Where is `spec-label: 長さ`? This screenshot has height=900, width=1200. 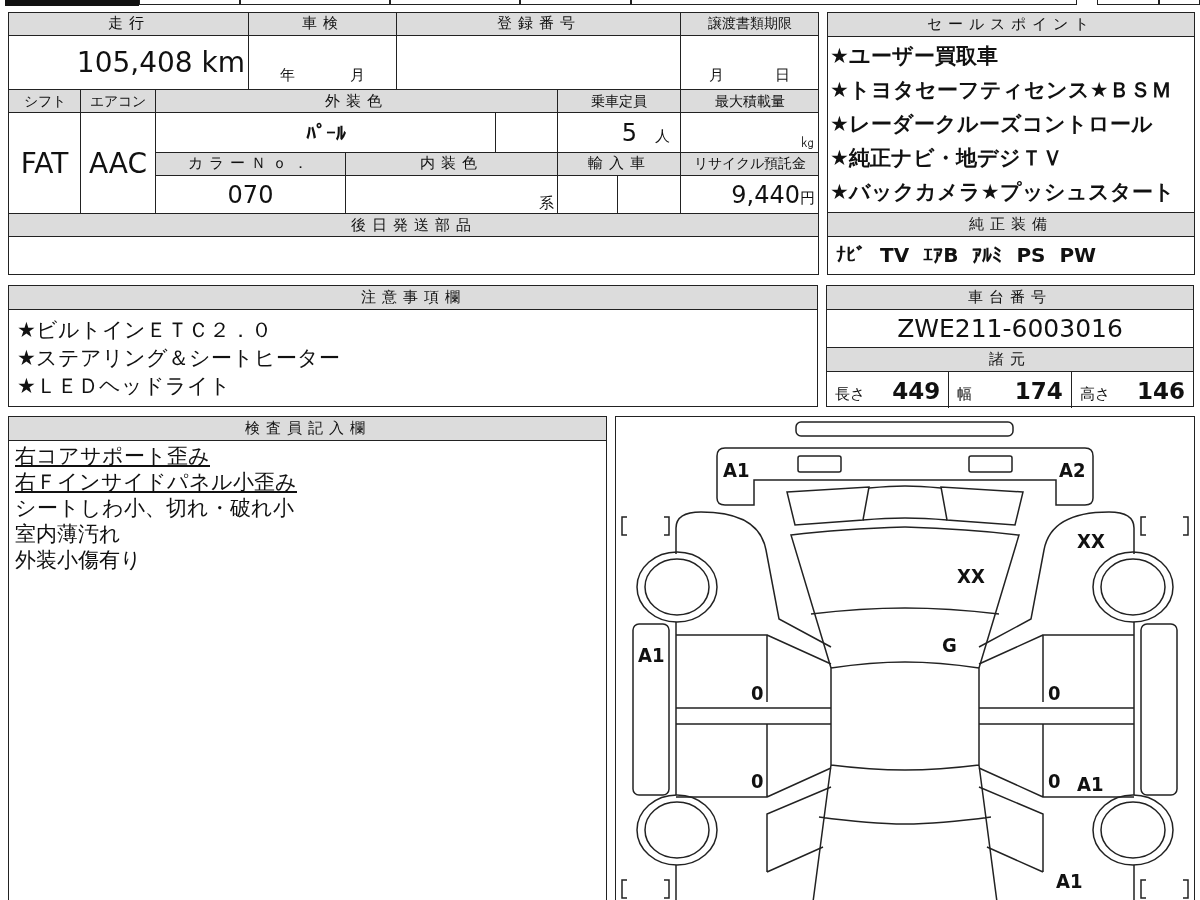 spec-label: 長さ is located at coordinates (850, 394).